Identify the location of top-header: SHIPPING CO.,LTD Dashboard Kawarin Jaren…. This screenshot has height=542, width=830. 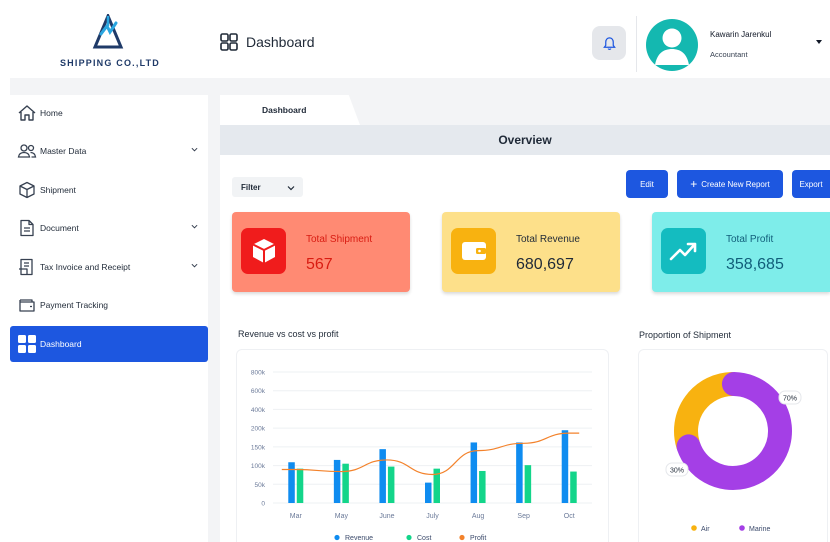
(415, 39).